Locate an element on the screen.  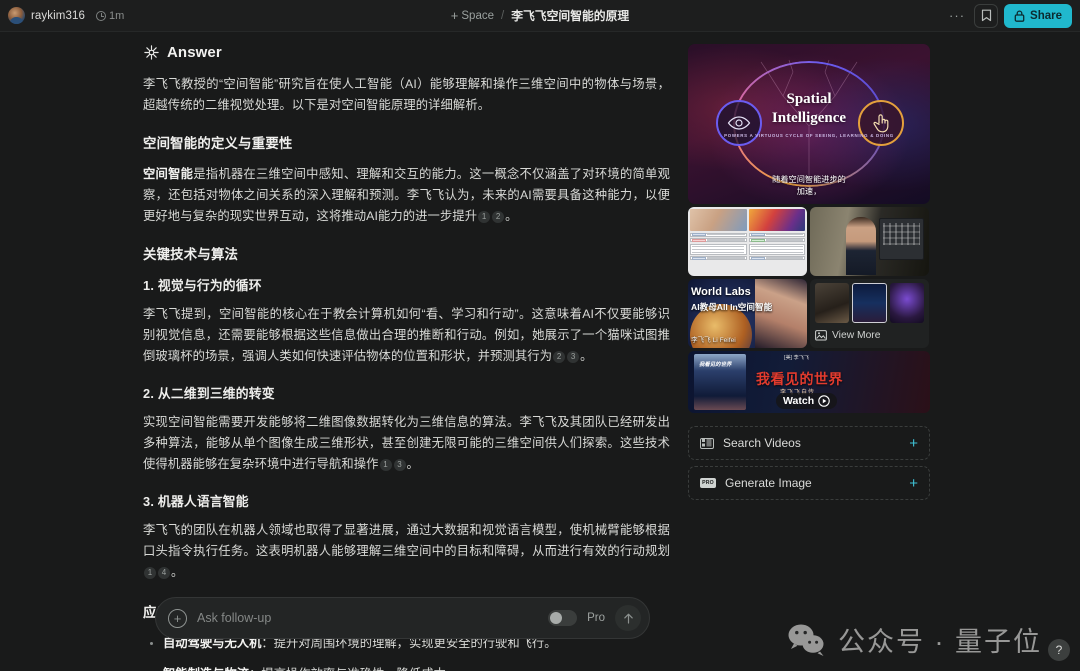
fei-fei-li-portrait-thumbnail is located at coordinates (869, 241).